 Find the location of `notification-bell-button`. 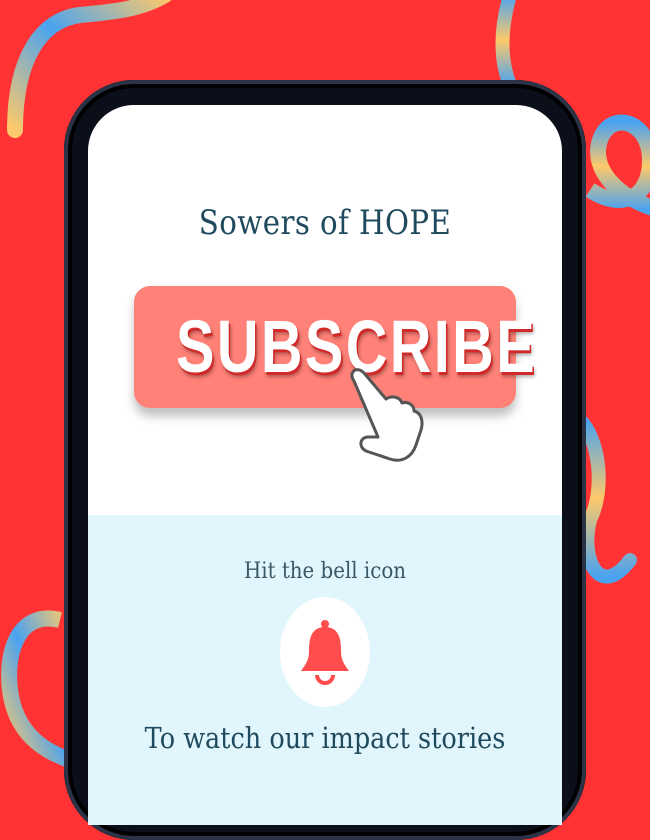

notification-bell-button is located at coordinates (325, 652).